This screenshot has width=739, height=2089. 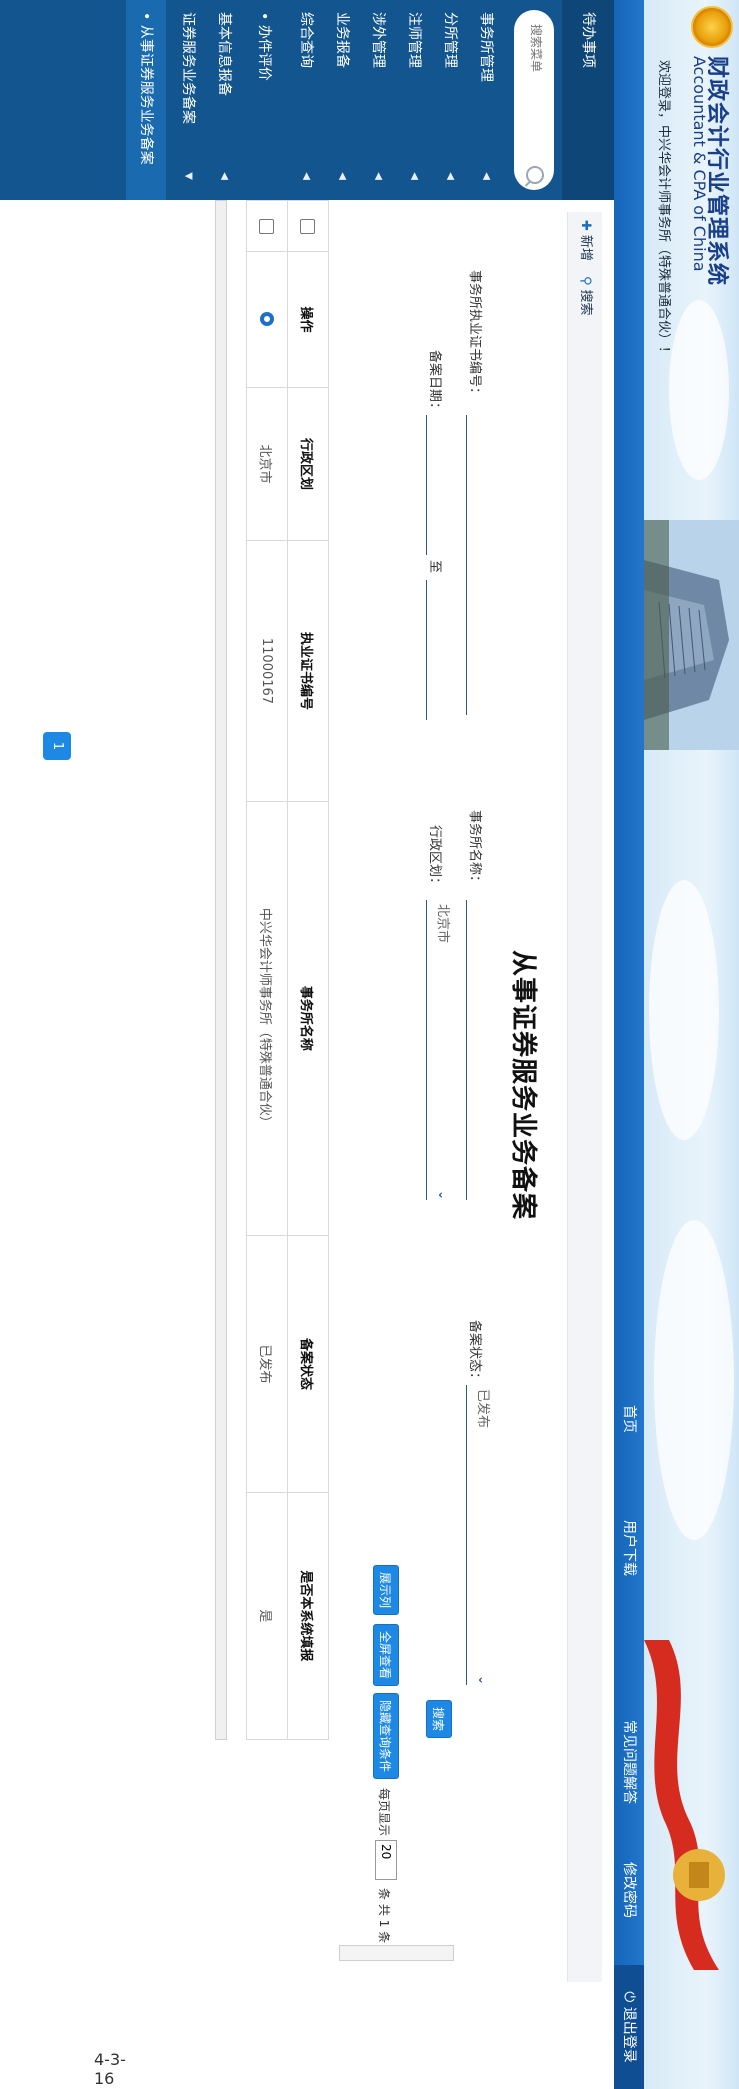 I want to click on building-image, so click(x=691, y=635).